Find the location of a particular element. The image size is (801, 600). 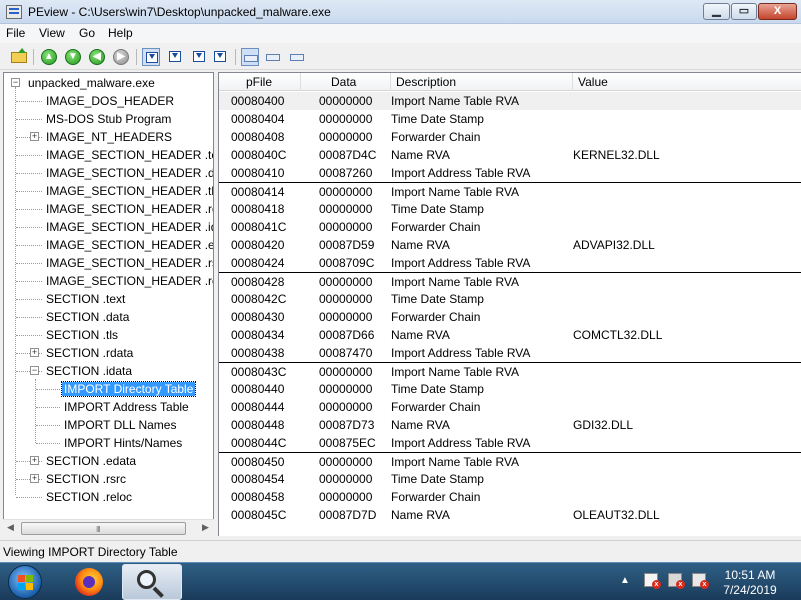

list-row: 00080428 00000000 Import Name Table RVA is located at coordinates (510, 281).